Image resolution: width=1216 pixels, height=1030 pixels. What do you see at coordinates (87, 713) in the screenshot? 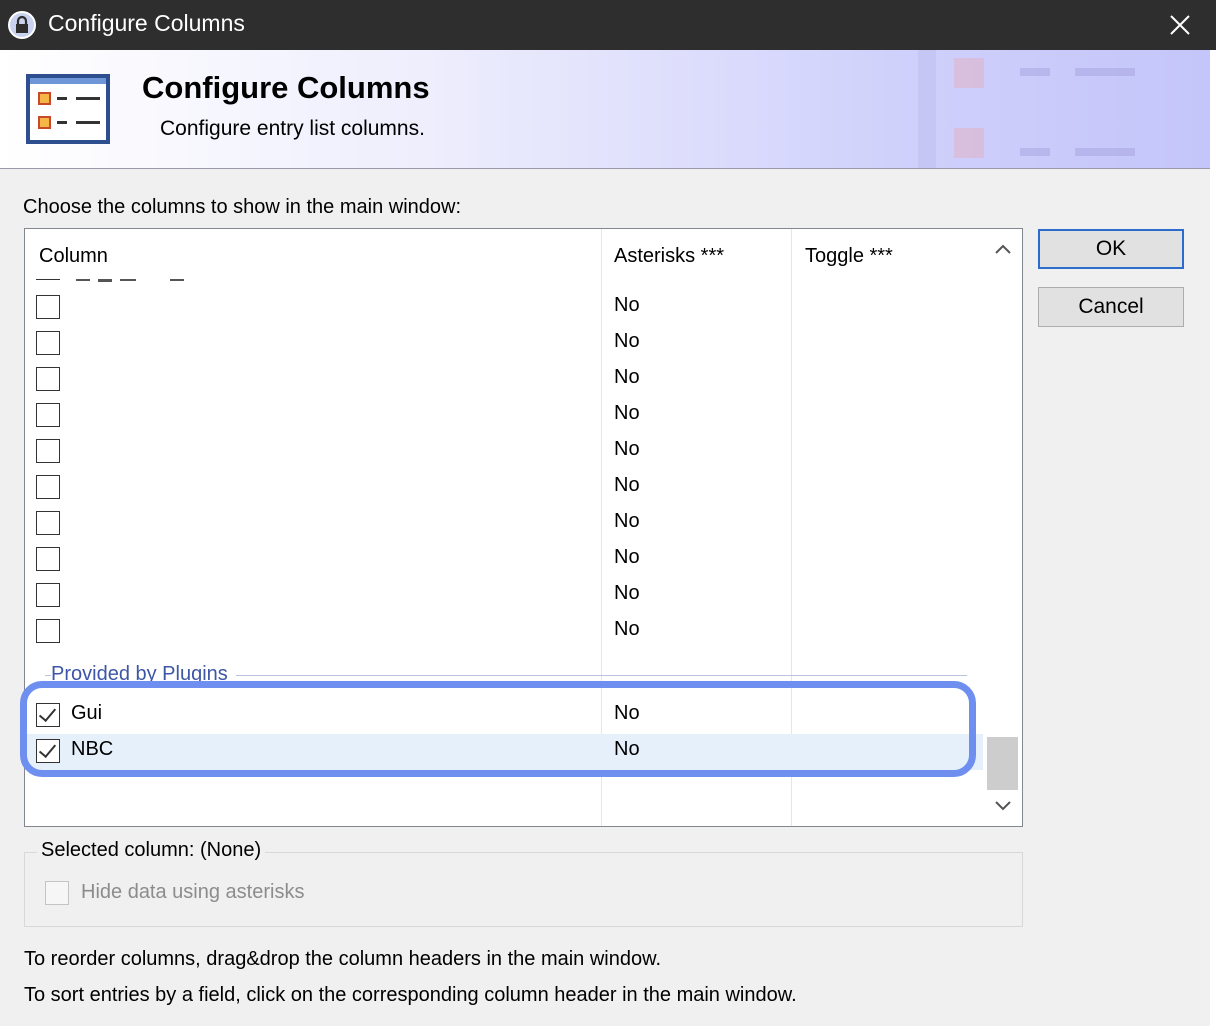
I see `row-column-name: Gui` at bounding box center [87, 713].